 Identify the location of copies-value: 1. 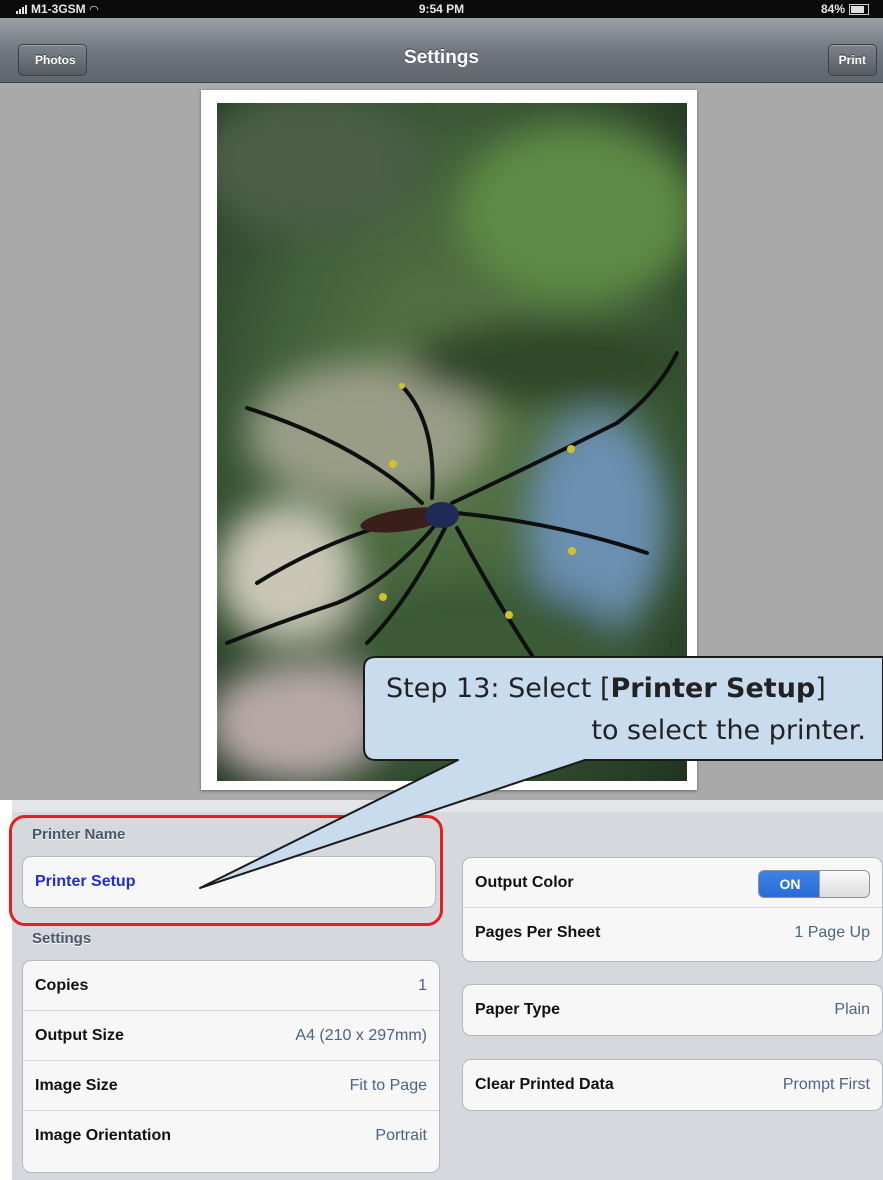
(422, 985).